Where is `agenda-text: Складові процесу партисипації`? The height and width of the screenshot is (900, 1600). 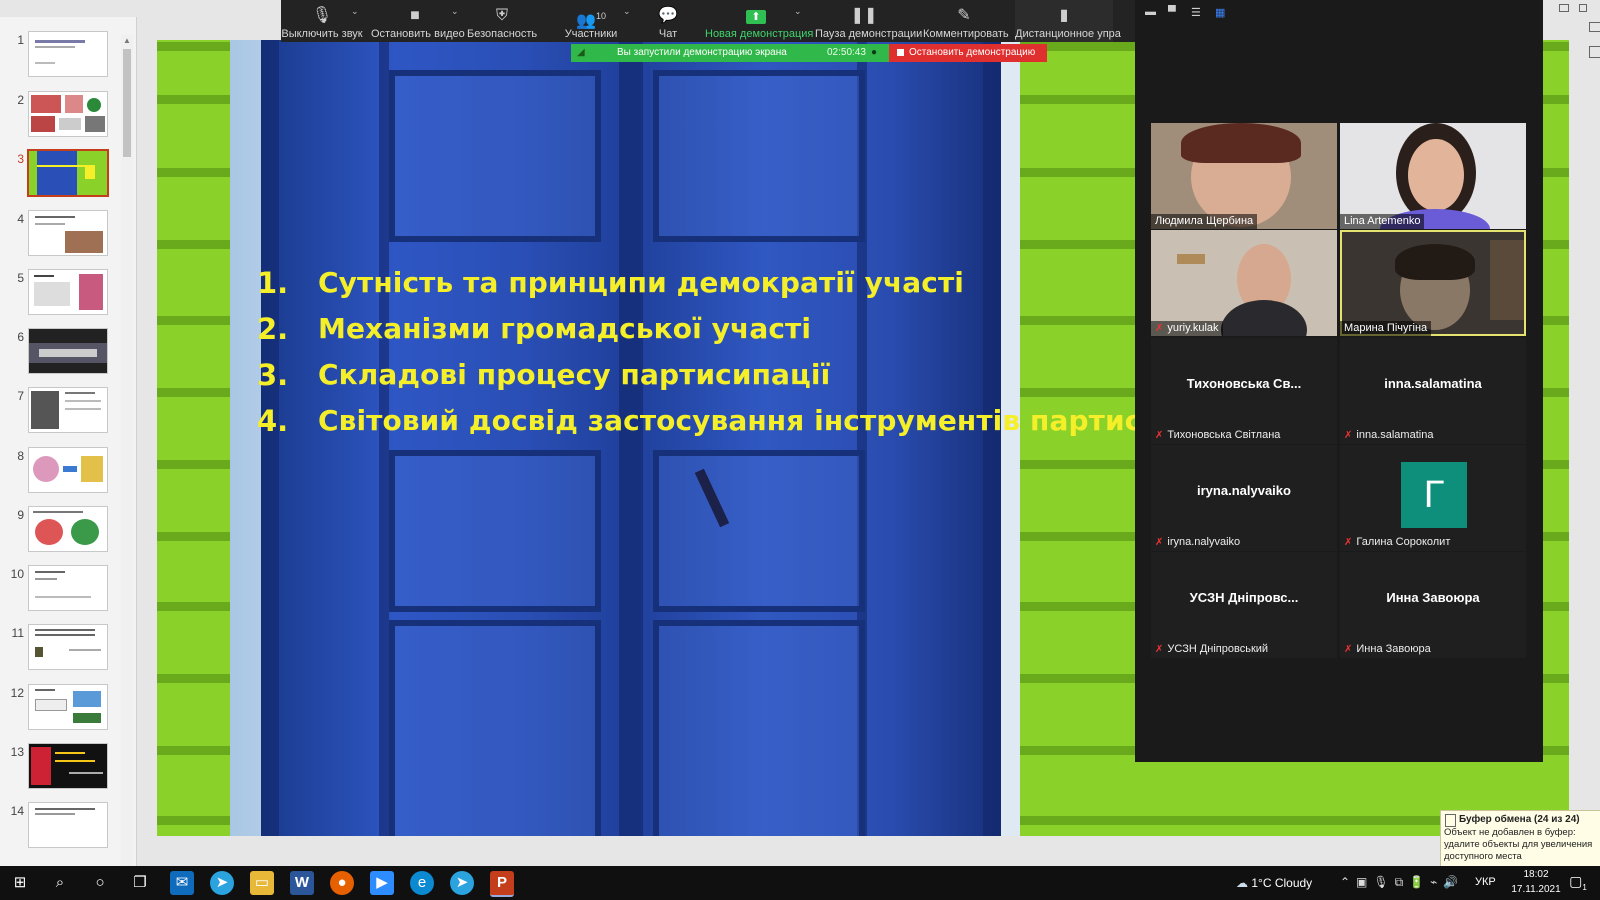 agenda-text: Складові процесу партисипації is located at coordinates (574, 374).